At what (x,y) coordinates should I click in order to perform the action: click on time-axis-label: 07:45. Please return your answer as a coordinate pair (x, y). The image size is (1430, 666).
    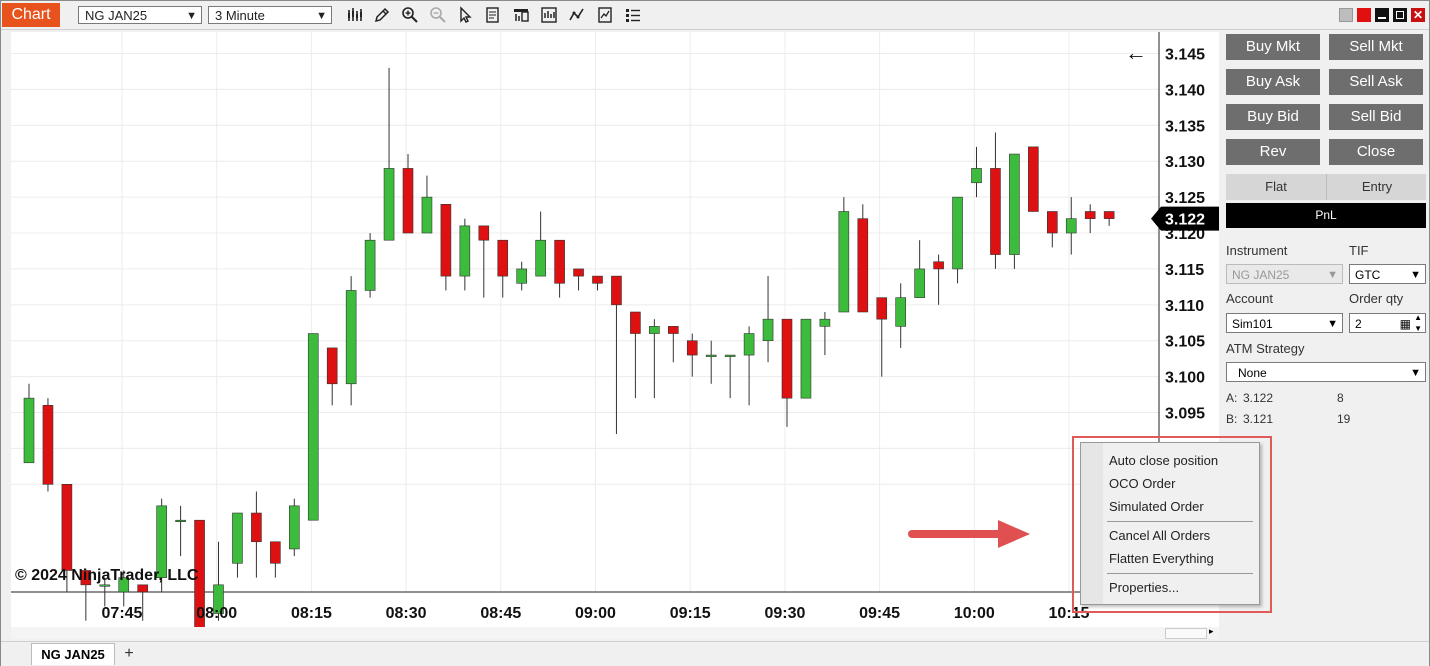
    Looking at the image, I should click on (122, 613).